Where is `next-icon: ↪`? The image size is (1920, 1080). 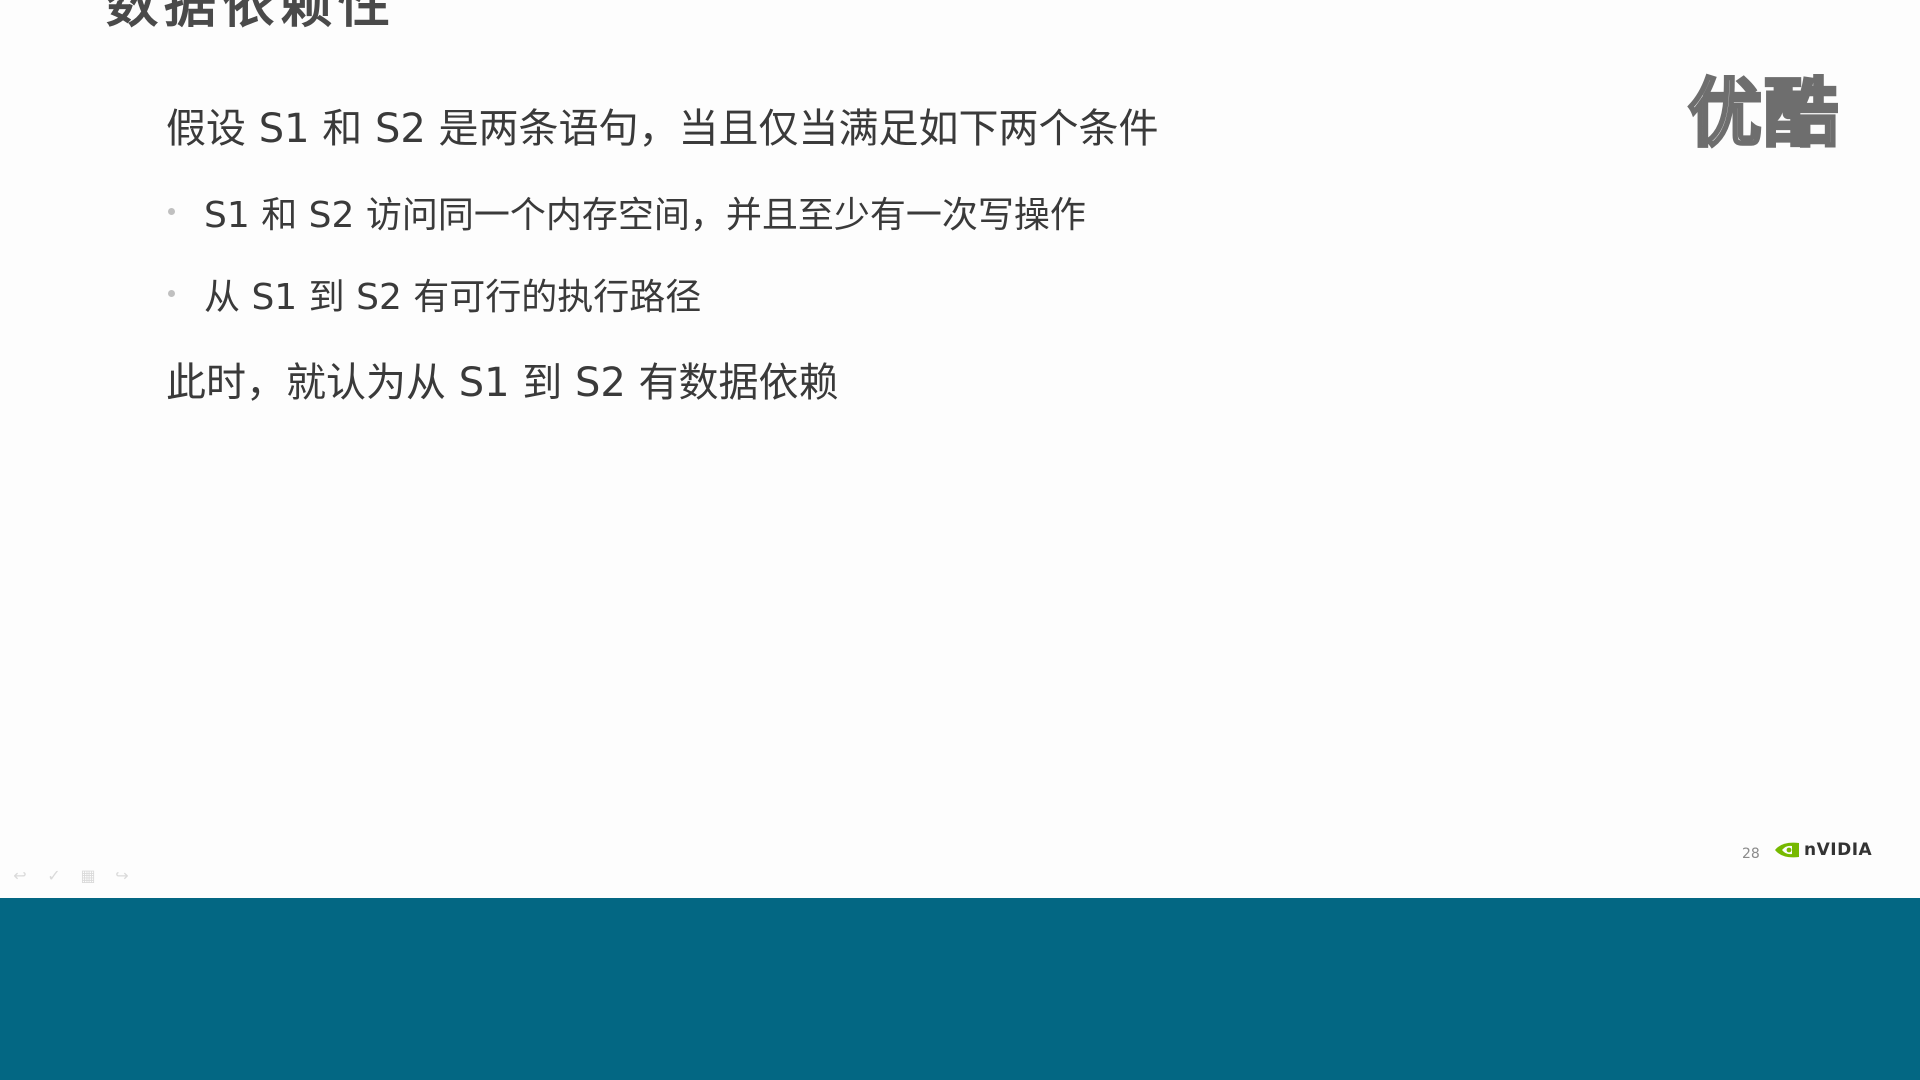
next-icon: ↪ is located at coordinates (122, 875).